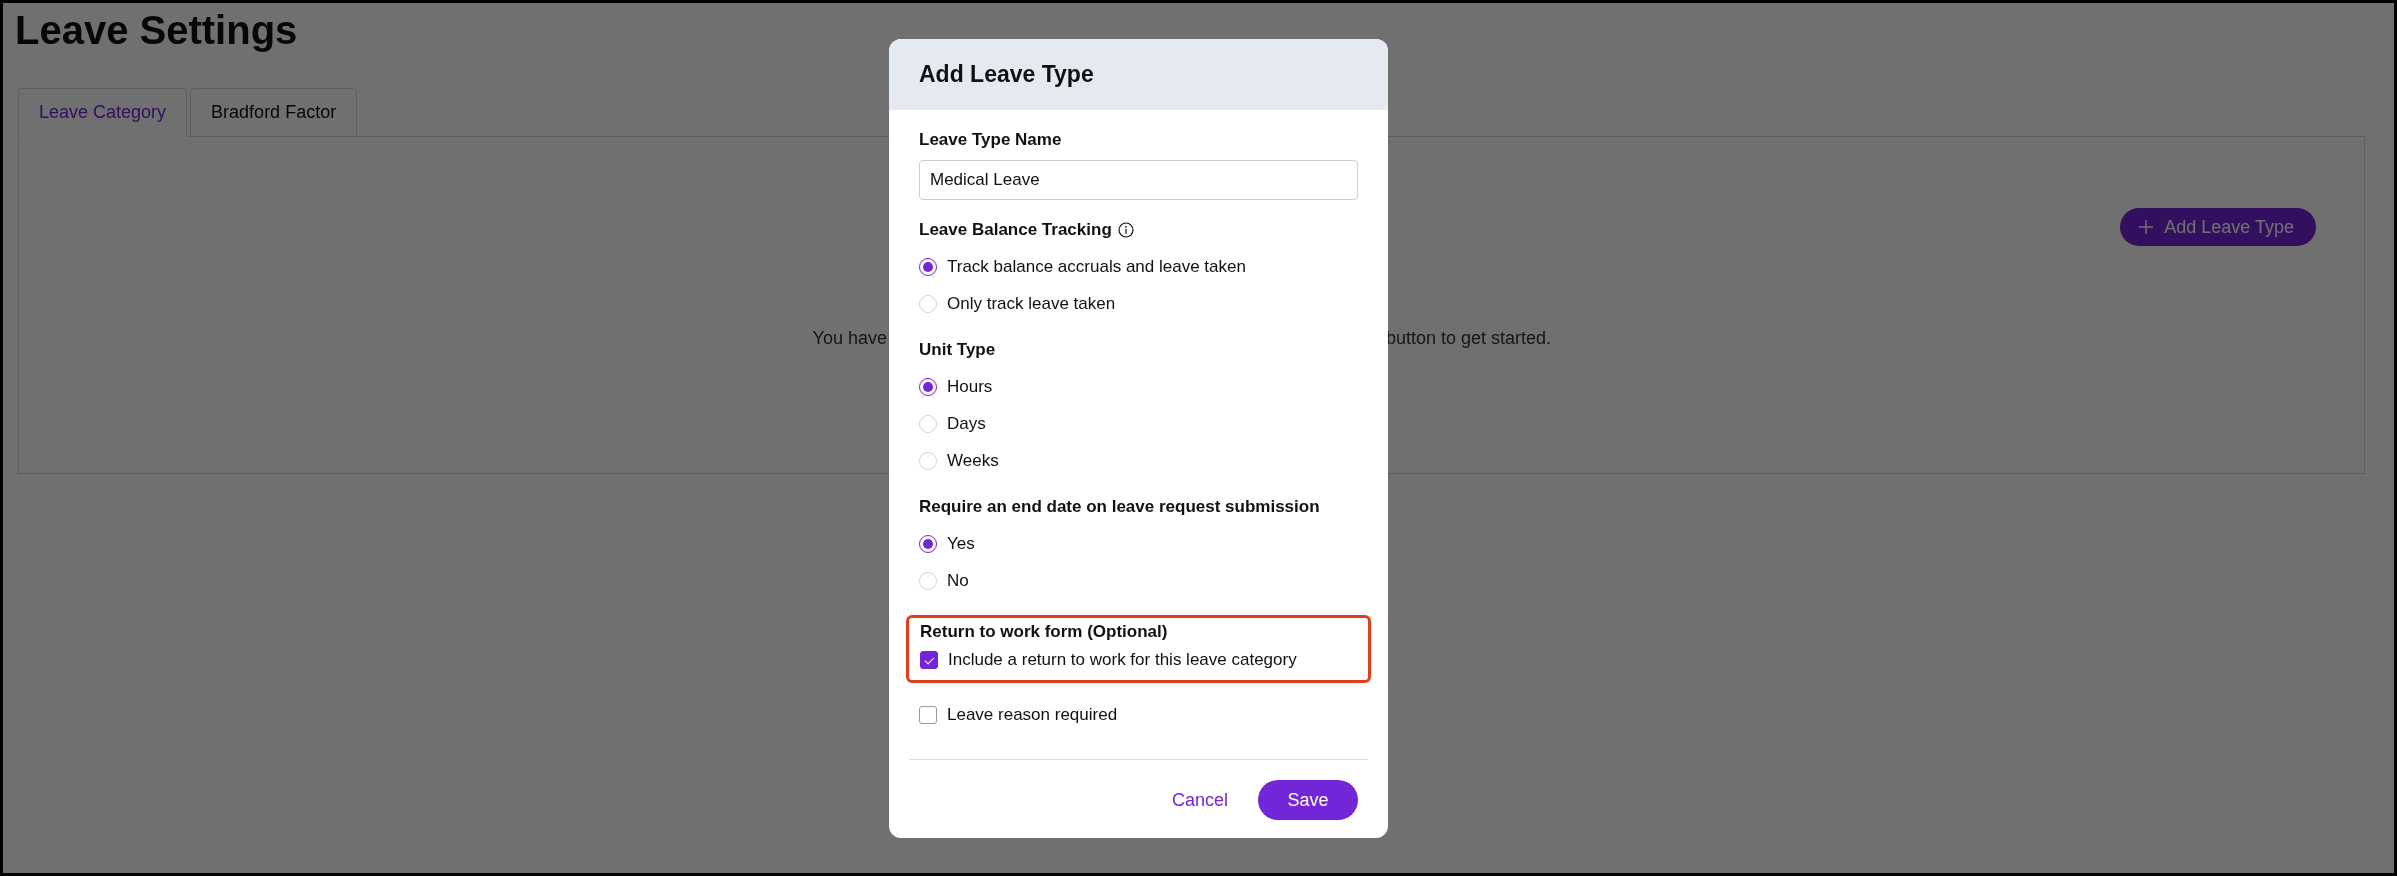  What do you see at coordinates (1199, 800) in the screenshot?
I see `cancel-button: Cancel` at bounding box center [1199, 800].